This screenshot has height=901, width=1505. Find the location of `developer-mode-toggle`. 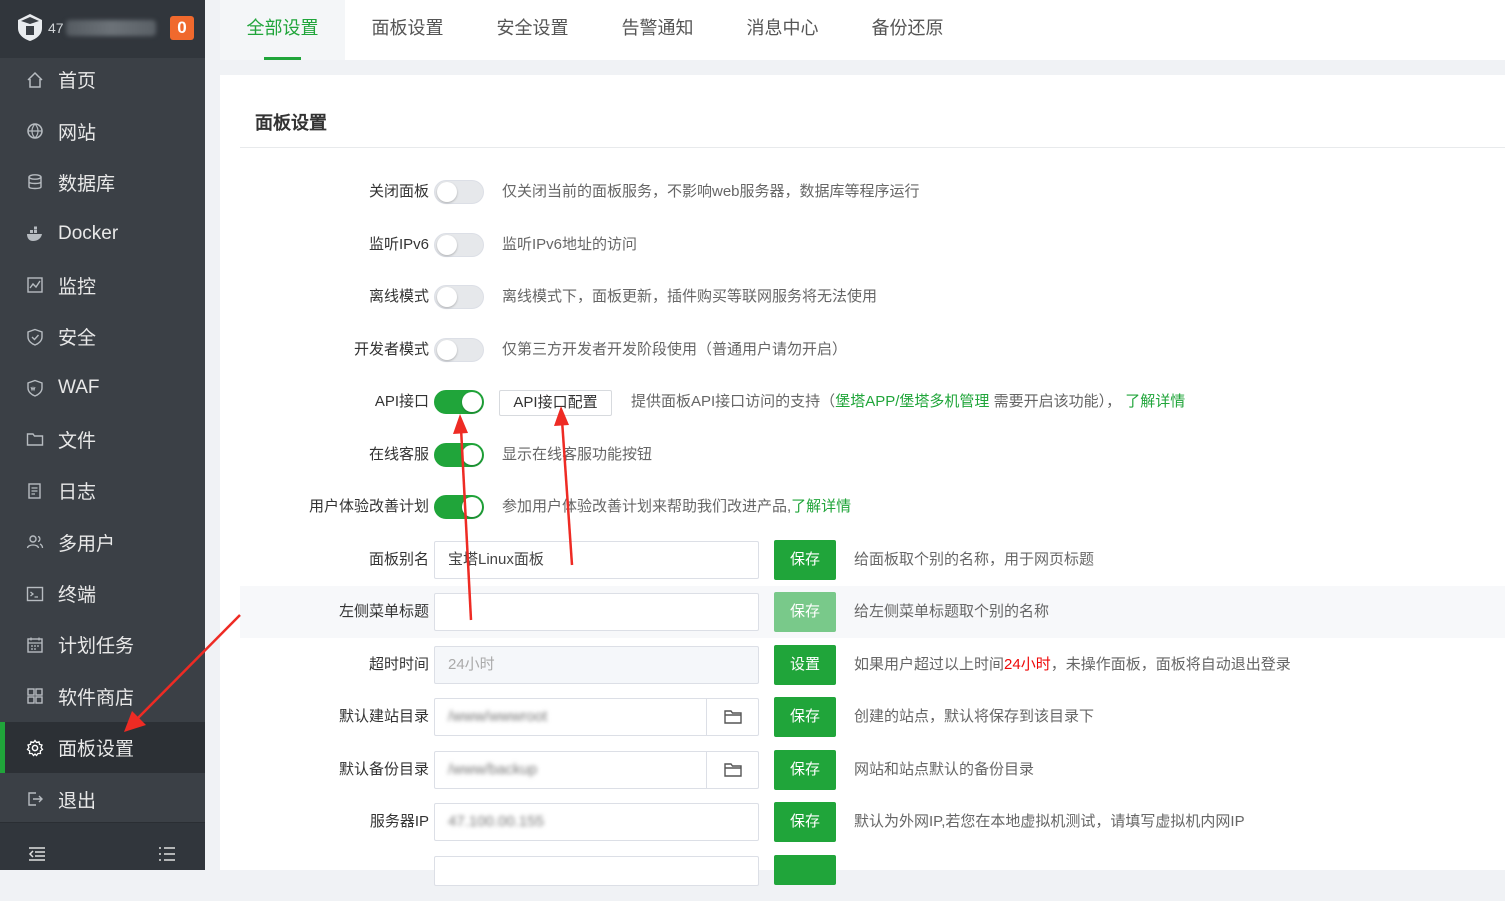

developer-mode-toggle is located at coordinates (459, 350).